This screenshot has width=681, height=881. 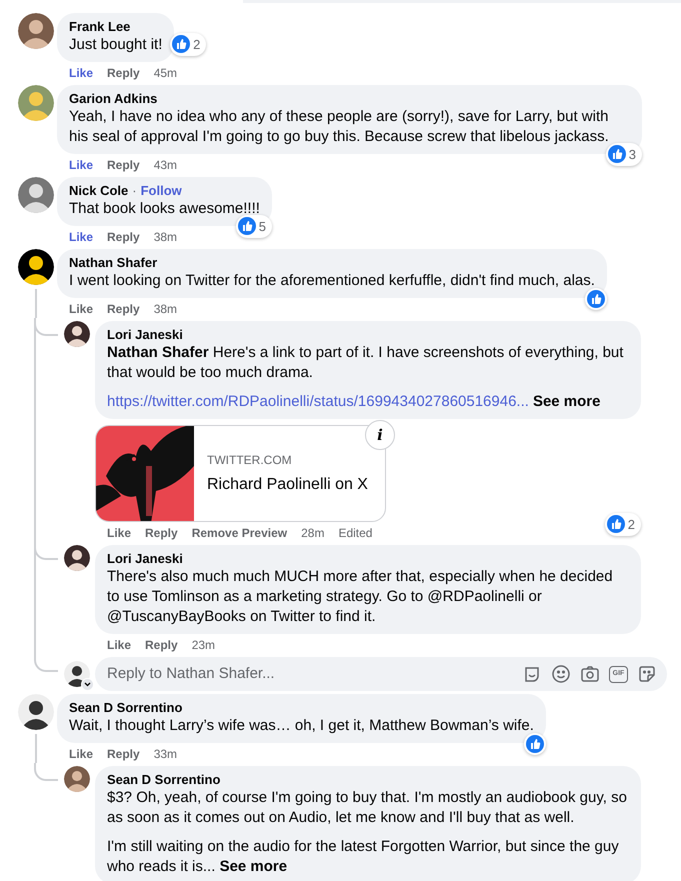 I want to click on info-button: i, so click(x=380, y=435).